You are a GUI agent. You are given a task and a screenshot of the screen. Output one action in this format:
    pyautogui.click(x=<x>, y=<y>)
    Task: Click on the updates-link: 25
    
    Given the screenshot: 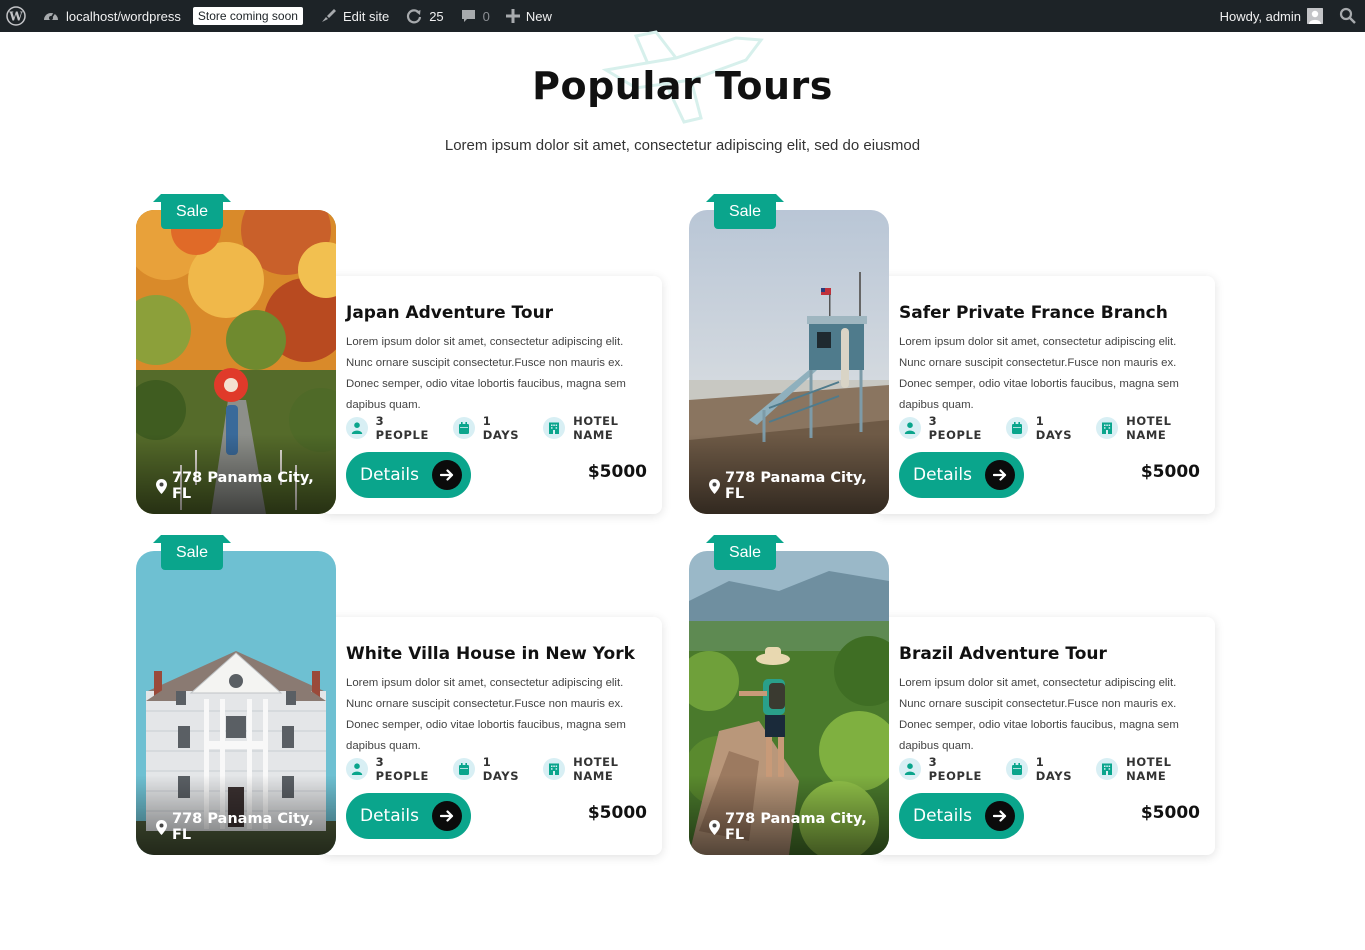 What is the action you would take?
    pyautogui.click(x=424, y=16)
    